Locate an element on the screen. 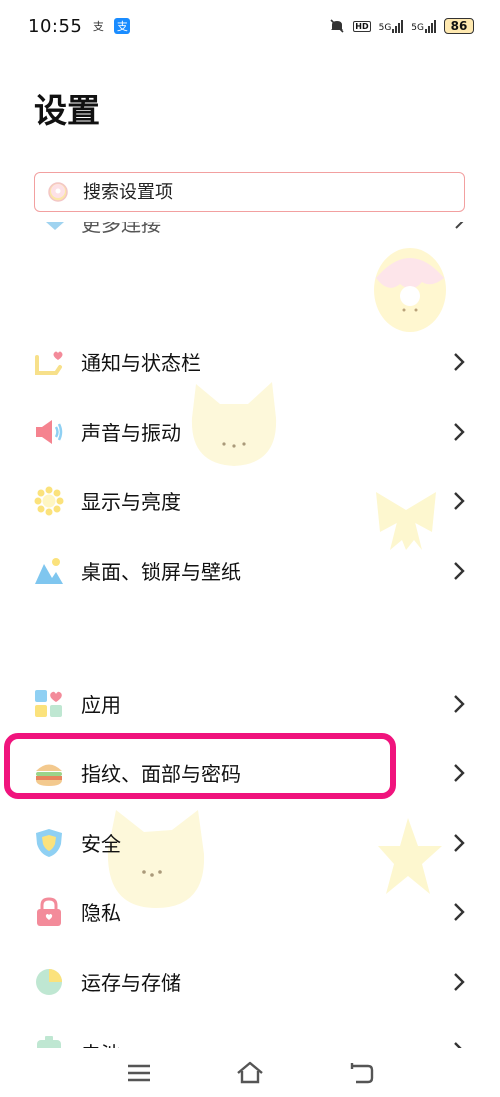  settings-item-apps: 应用 is located at coordinates (250, 703).